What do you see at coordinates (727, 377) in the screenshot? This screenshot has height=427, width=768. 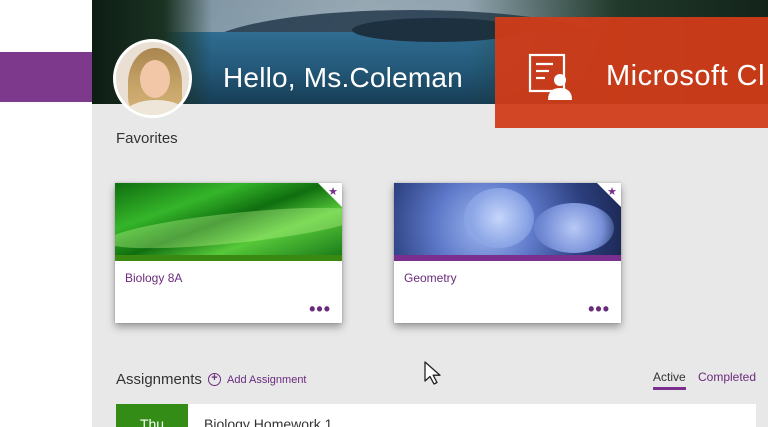 I see `tab-completed: Completed` at bounding box center [727, 377].